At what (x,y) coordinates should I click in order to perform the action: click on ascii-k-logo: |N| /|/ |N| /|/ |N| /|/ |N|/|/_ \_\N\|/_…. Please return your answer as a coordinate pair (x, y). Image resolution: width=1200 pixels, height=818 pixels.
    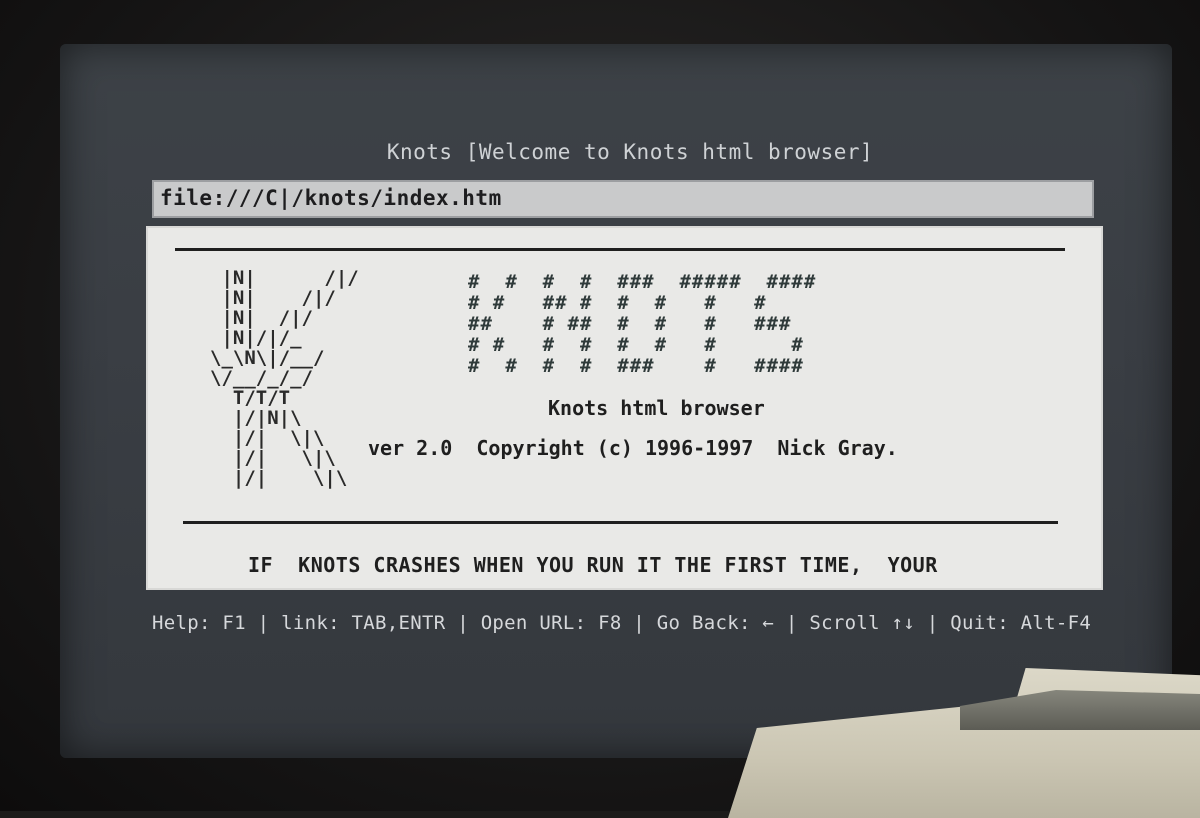
    Looking at the image, I should click on (284, 378).